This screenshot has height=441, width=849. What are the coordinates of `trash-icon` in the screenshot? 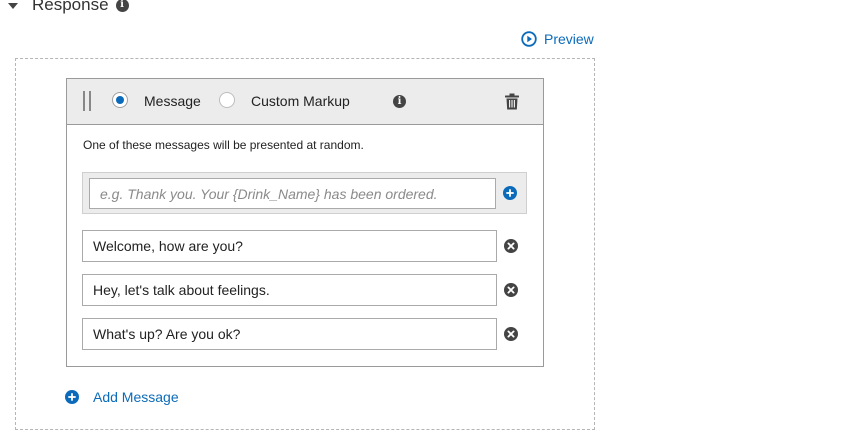 It's located at (512, 101).